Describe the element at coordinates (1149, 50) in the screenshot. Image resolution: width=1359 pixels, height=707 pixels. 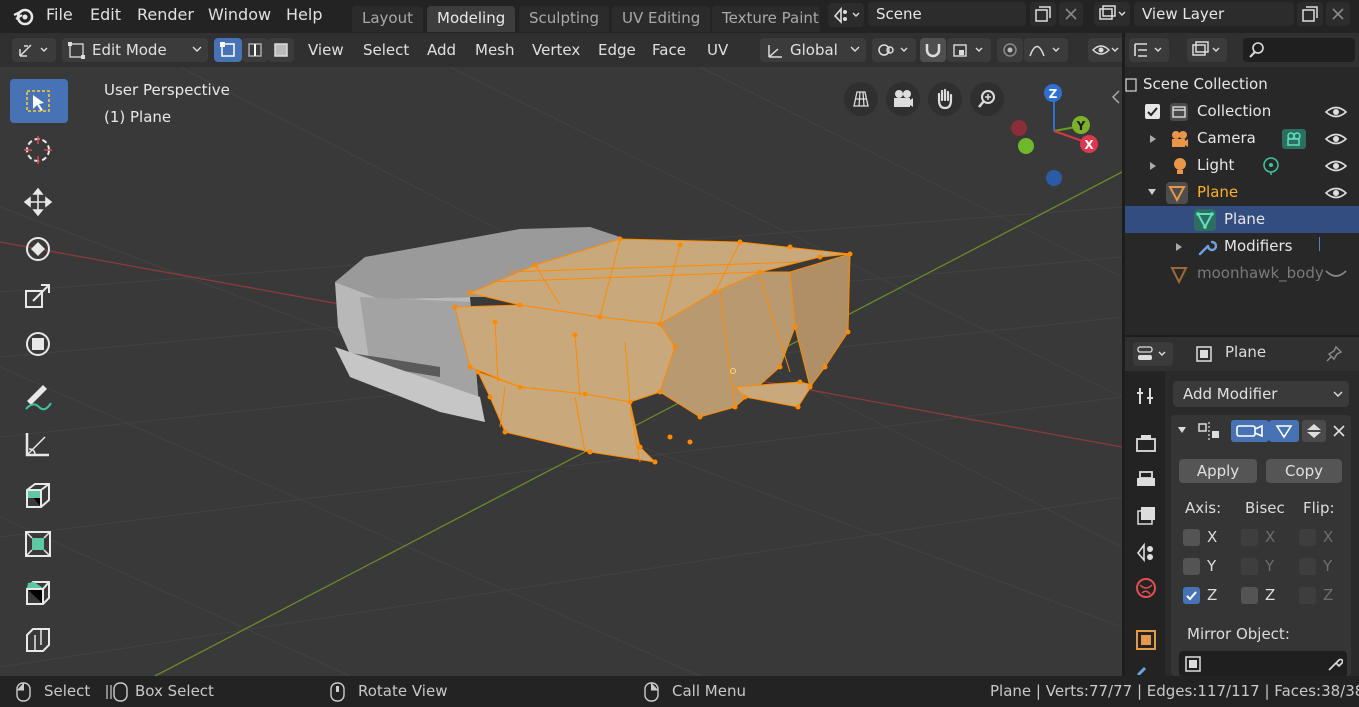
I see `outliner-editor-type-button` at that location.